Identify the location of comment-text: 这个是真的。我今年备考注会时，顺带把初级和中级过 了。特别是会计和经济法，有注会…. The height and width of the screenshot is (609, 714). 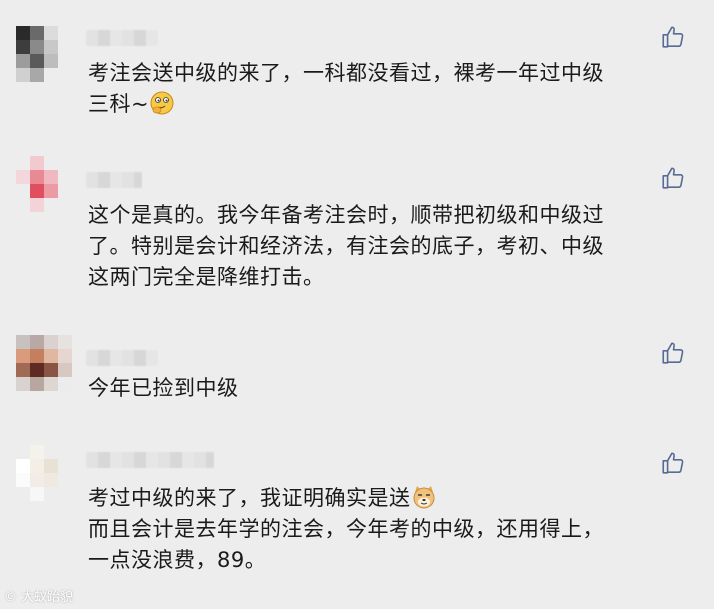
(389, 246).